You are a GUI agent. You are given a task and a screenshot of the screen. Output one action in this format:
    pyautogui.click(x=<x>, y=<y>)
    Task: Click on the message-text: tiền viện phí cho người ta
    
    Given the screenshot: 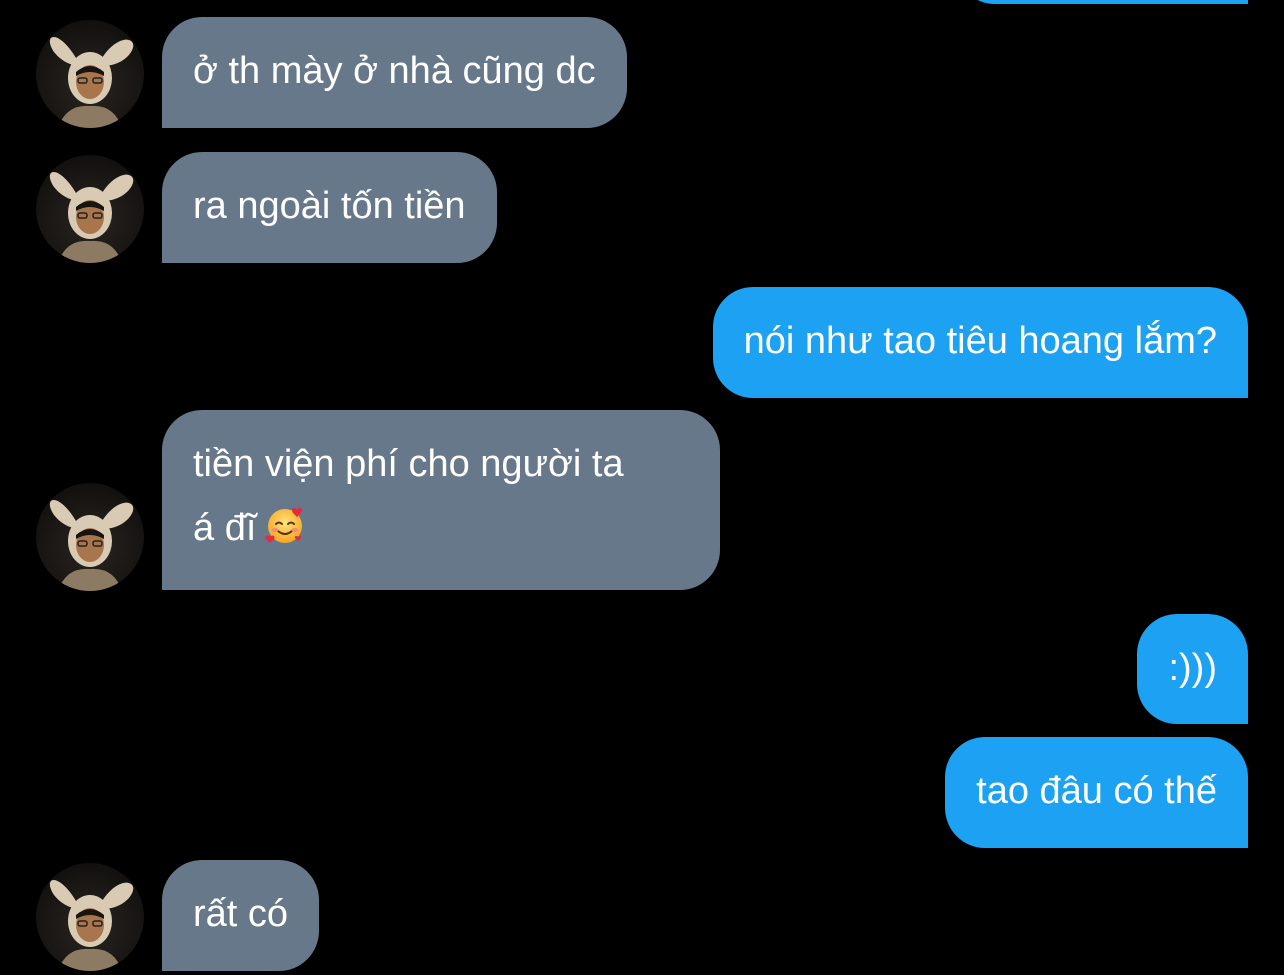 What is the action you would take?
    pyautogui.click(x=408, y=464)
    